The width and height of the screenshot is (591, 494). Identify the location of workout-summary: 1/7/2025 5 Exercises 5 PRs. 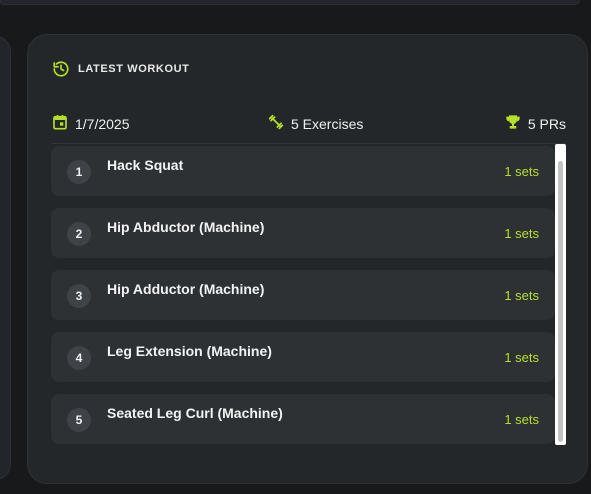
(309, 124).